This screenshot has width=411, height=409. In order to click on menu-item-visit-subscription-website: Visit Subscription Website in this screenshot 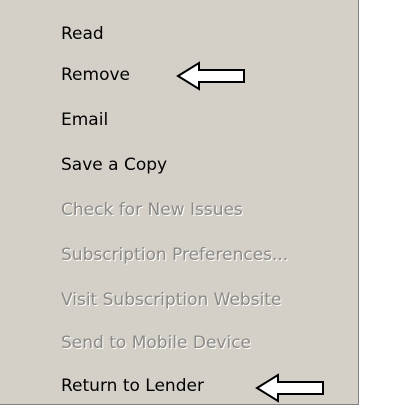, I will do `click(171, 300)`.